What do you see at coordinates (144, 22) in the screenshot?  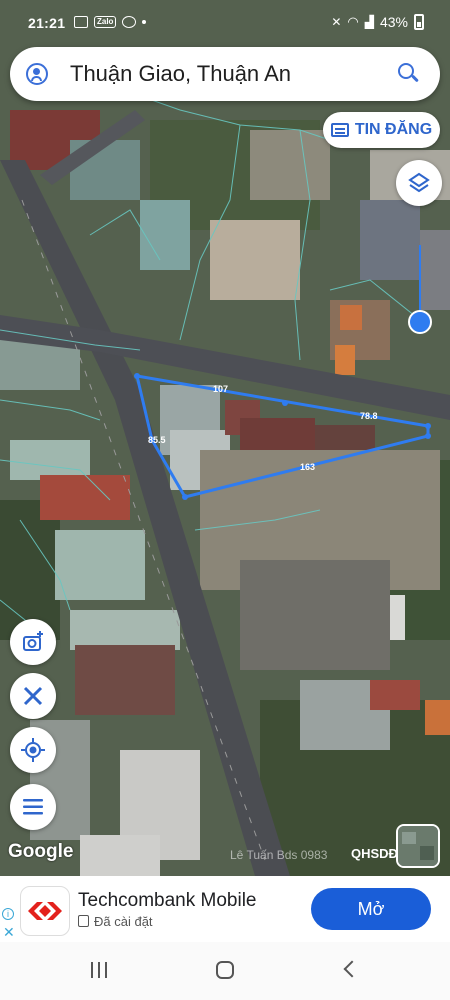 I see `more-notifications-icon` at bounding box center [144, 22].